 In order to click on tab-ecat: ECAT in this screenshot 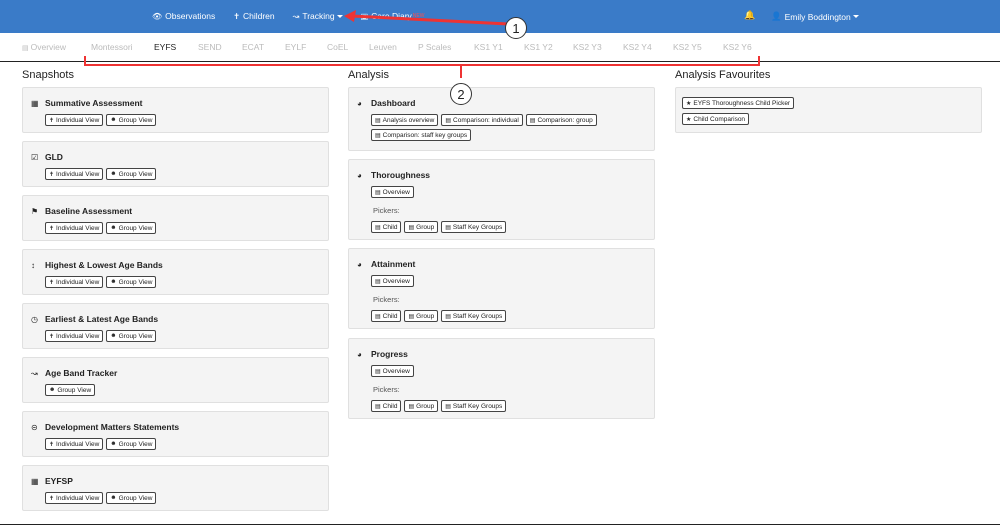, I will do `click(253, 47)`.